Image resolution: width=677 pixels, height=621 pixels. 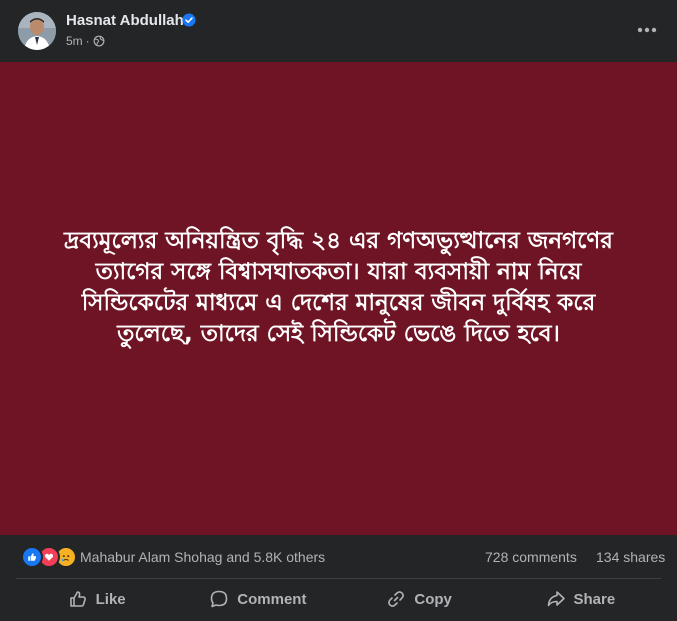 I want to click on thumbs-up-icon, so click(x=77, y=599).